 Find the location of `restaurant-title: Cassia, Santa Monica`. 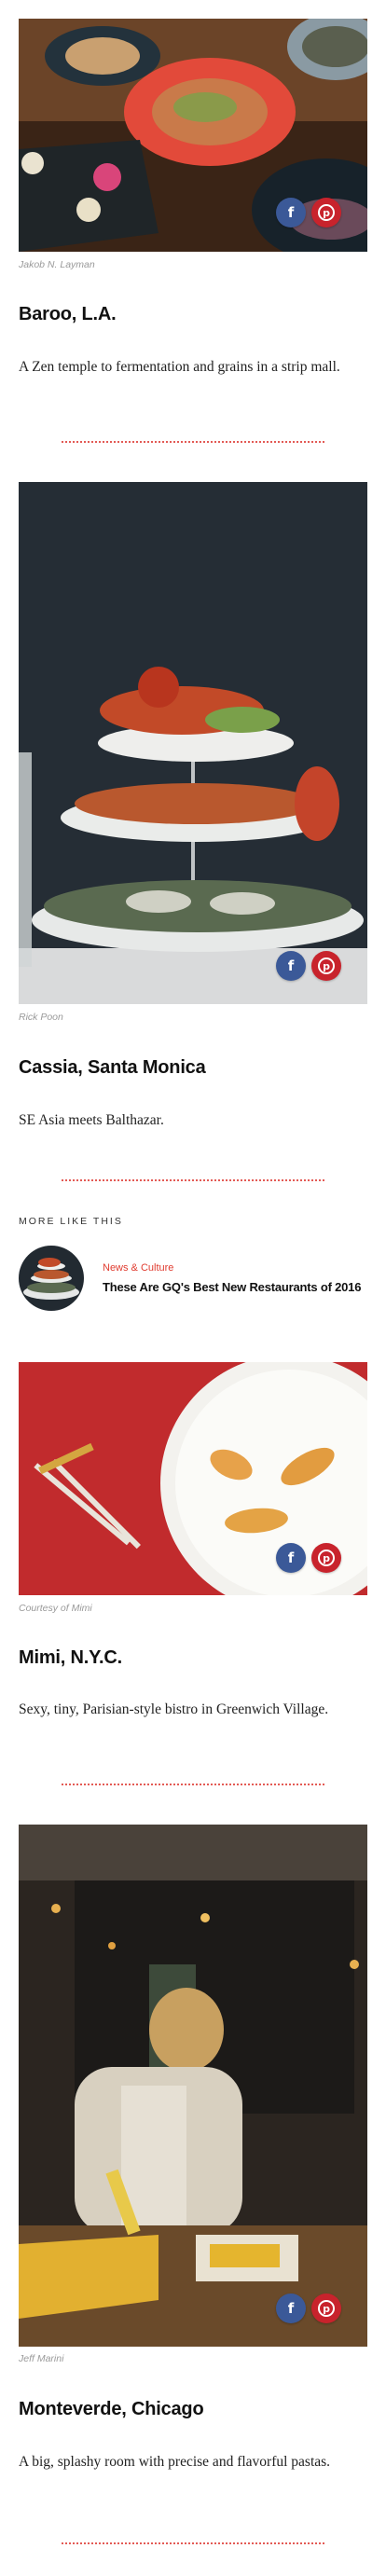

restaurant-title: Cassia, Santa Monica is located at coordinates (113, 1067).